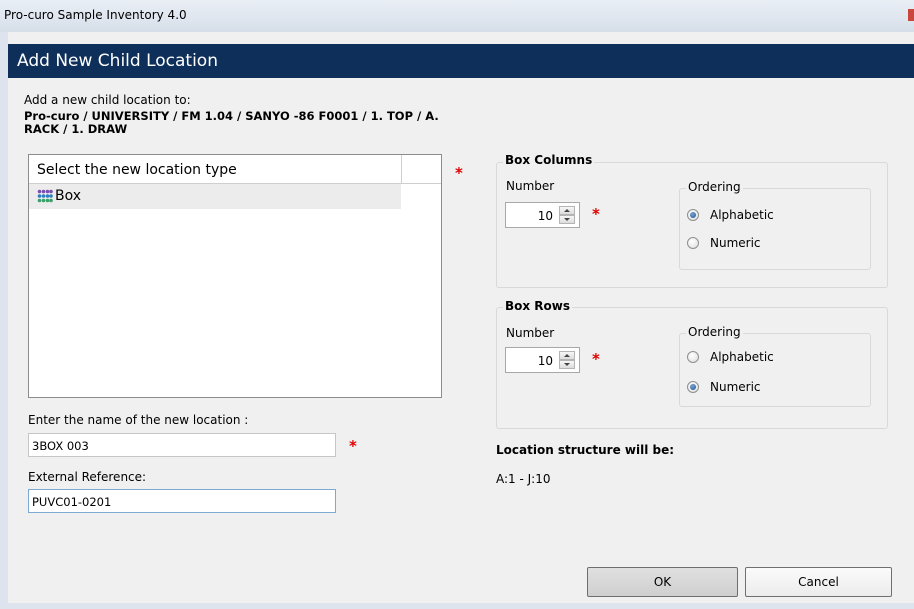  I want to click on required-marker-name: *, so click(353, 446).